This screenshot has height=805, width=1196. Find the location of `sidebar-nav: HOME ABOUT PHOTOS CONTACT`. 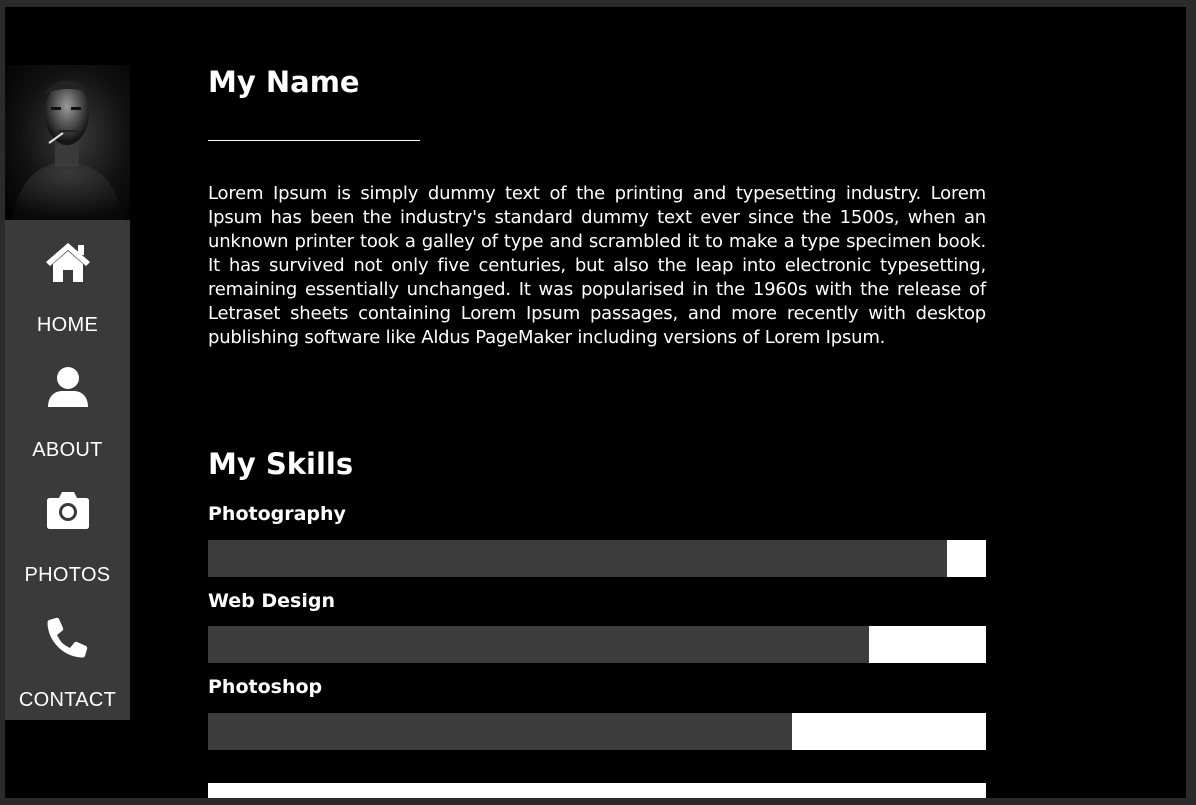

sidebar-nav: HOME ABOUT PHOTOS CONTACT is located at coordinates (67, 470).